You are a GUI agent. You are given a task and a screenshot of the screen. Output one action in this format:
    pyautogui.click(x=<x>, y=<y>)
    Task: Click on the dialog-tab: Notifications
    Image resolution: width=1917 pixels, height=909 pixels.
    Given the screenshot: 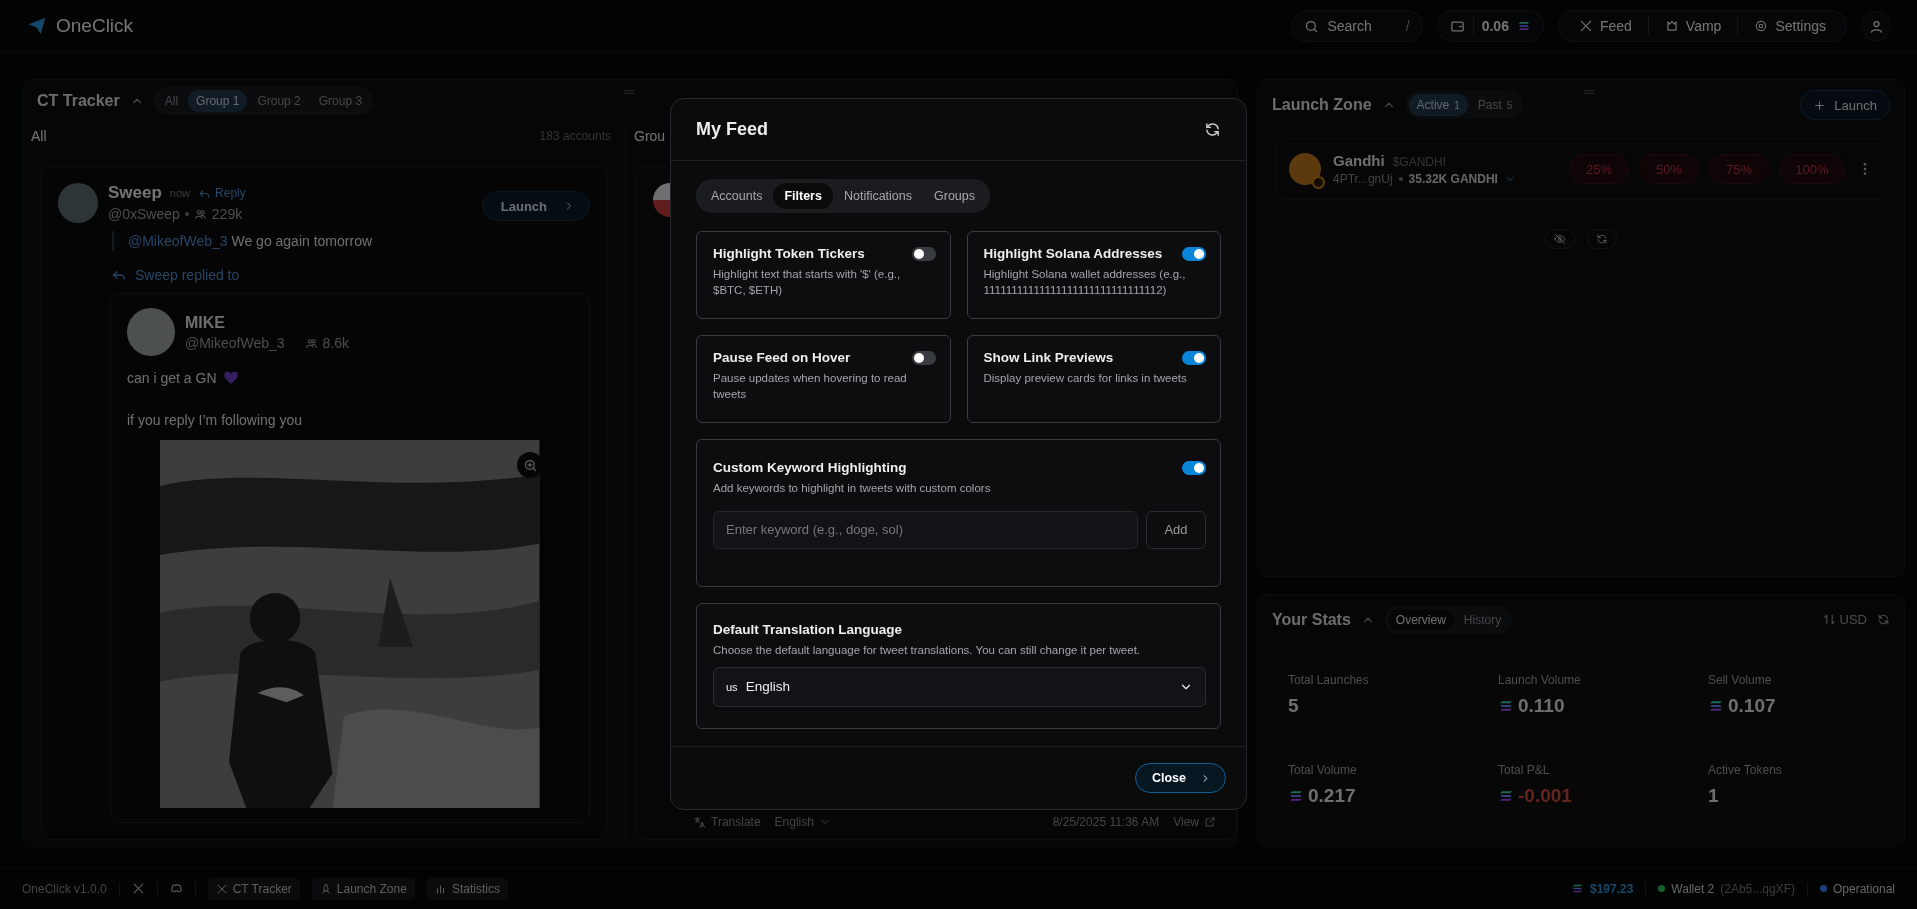 What is the action you would take?
    pyautogui.click(x=878, y=196)
    